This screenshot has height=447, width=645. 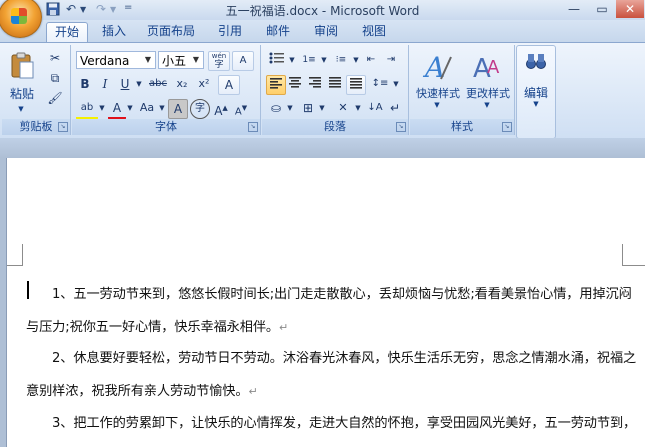 What do you see at coordinates (278, 31) in the screenshot?
I see `tab-mailings: 邮件` at bounding box center [278, 31].